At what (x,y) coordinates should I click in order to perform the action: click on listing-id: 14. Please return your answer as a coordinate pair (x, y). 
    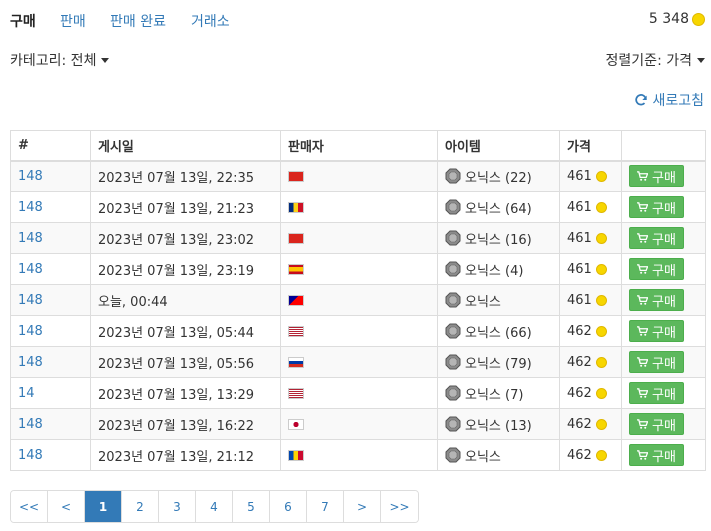
    Looking at the image, I should click on (26, 393).